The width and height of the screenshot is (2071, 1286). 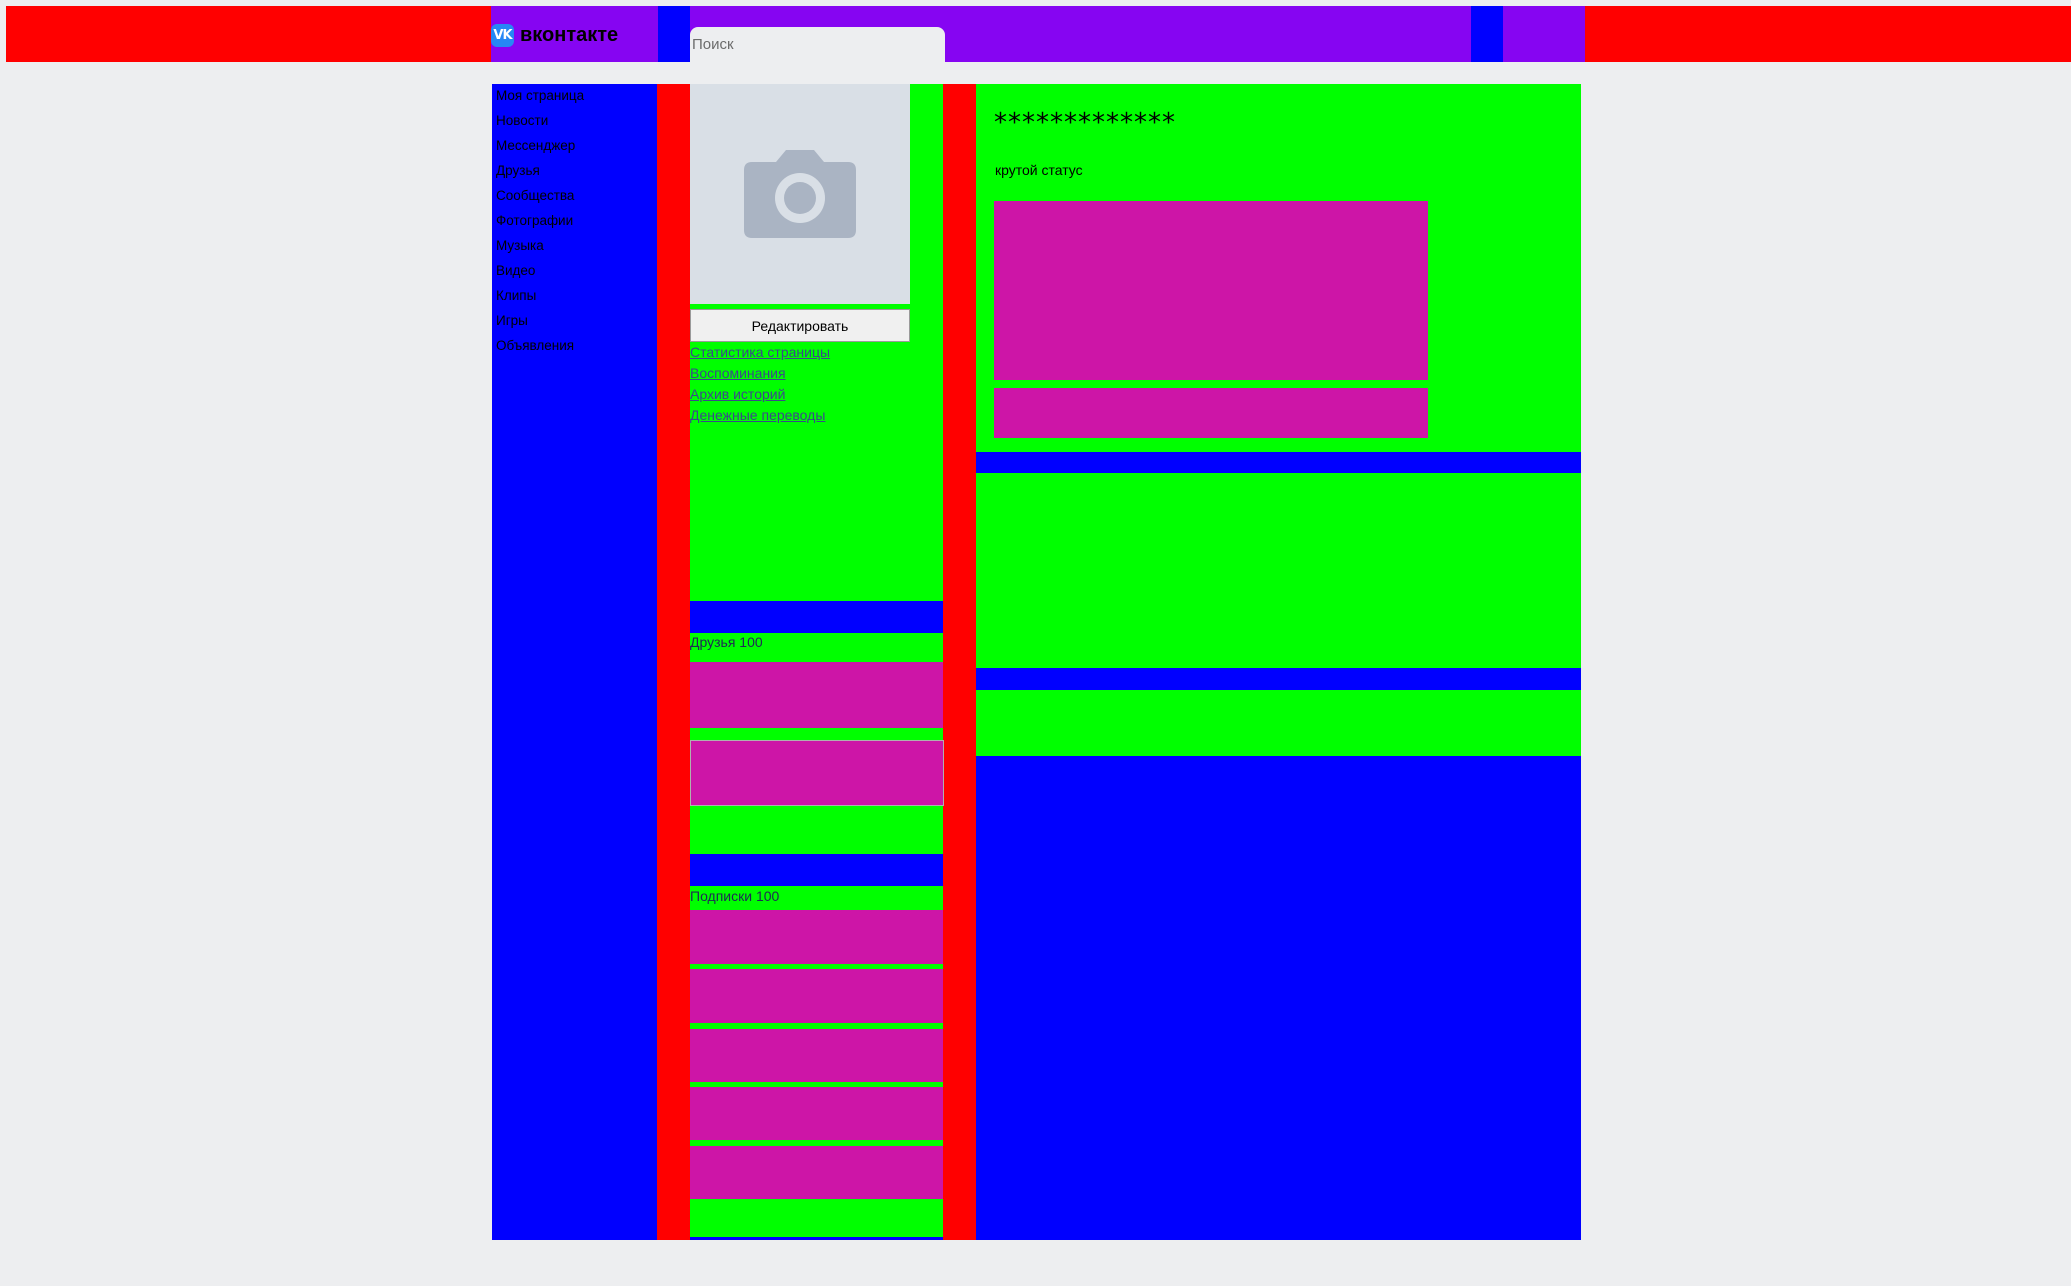 What do you see at coordinates (757, 415) in the screenshot?
I see `money-transfers-link: Денежные переводы` at bounding box center [757, 415].